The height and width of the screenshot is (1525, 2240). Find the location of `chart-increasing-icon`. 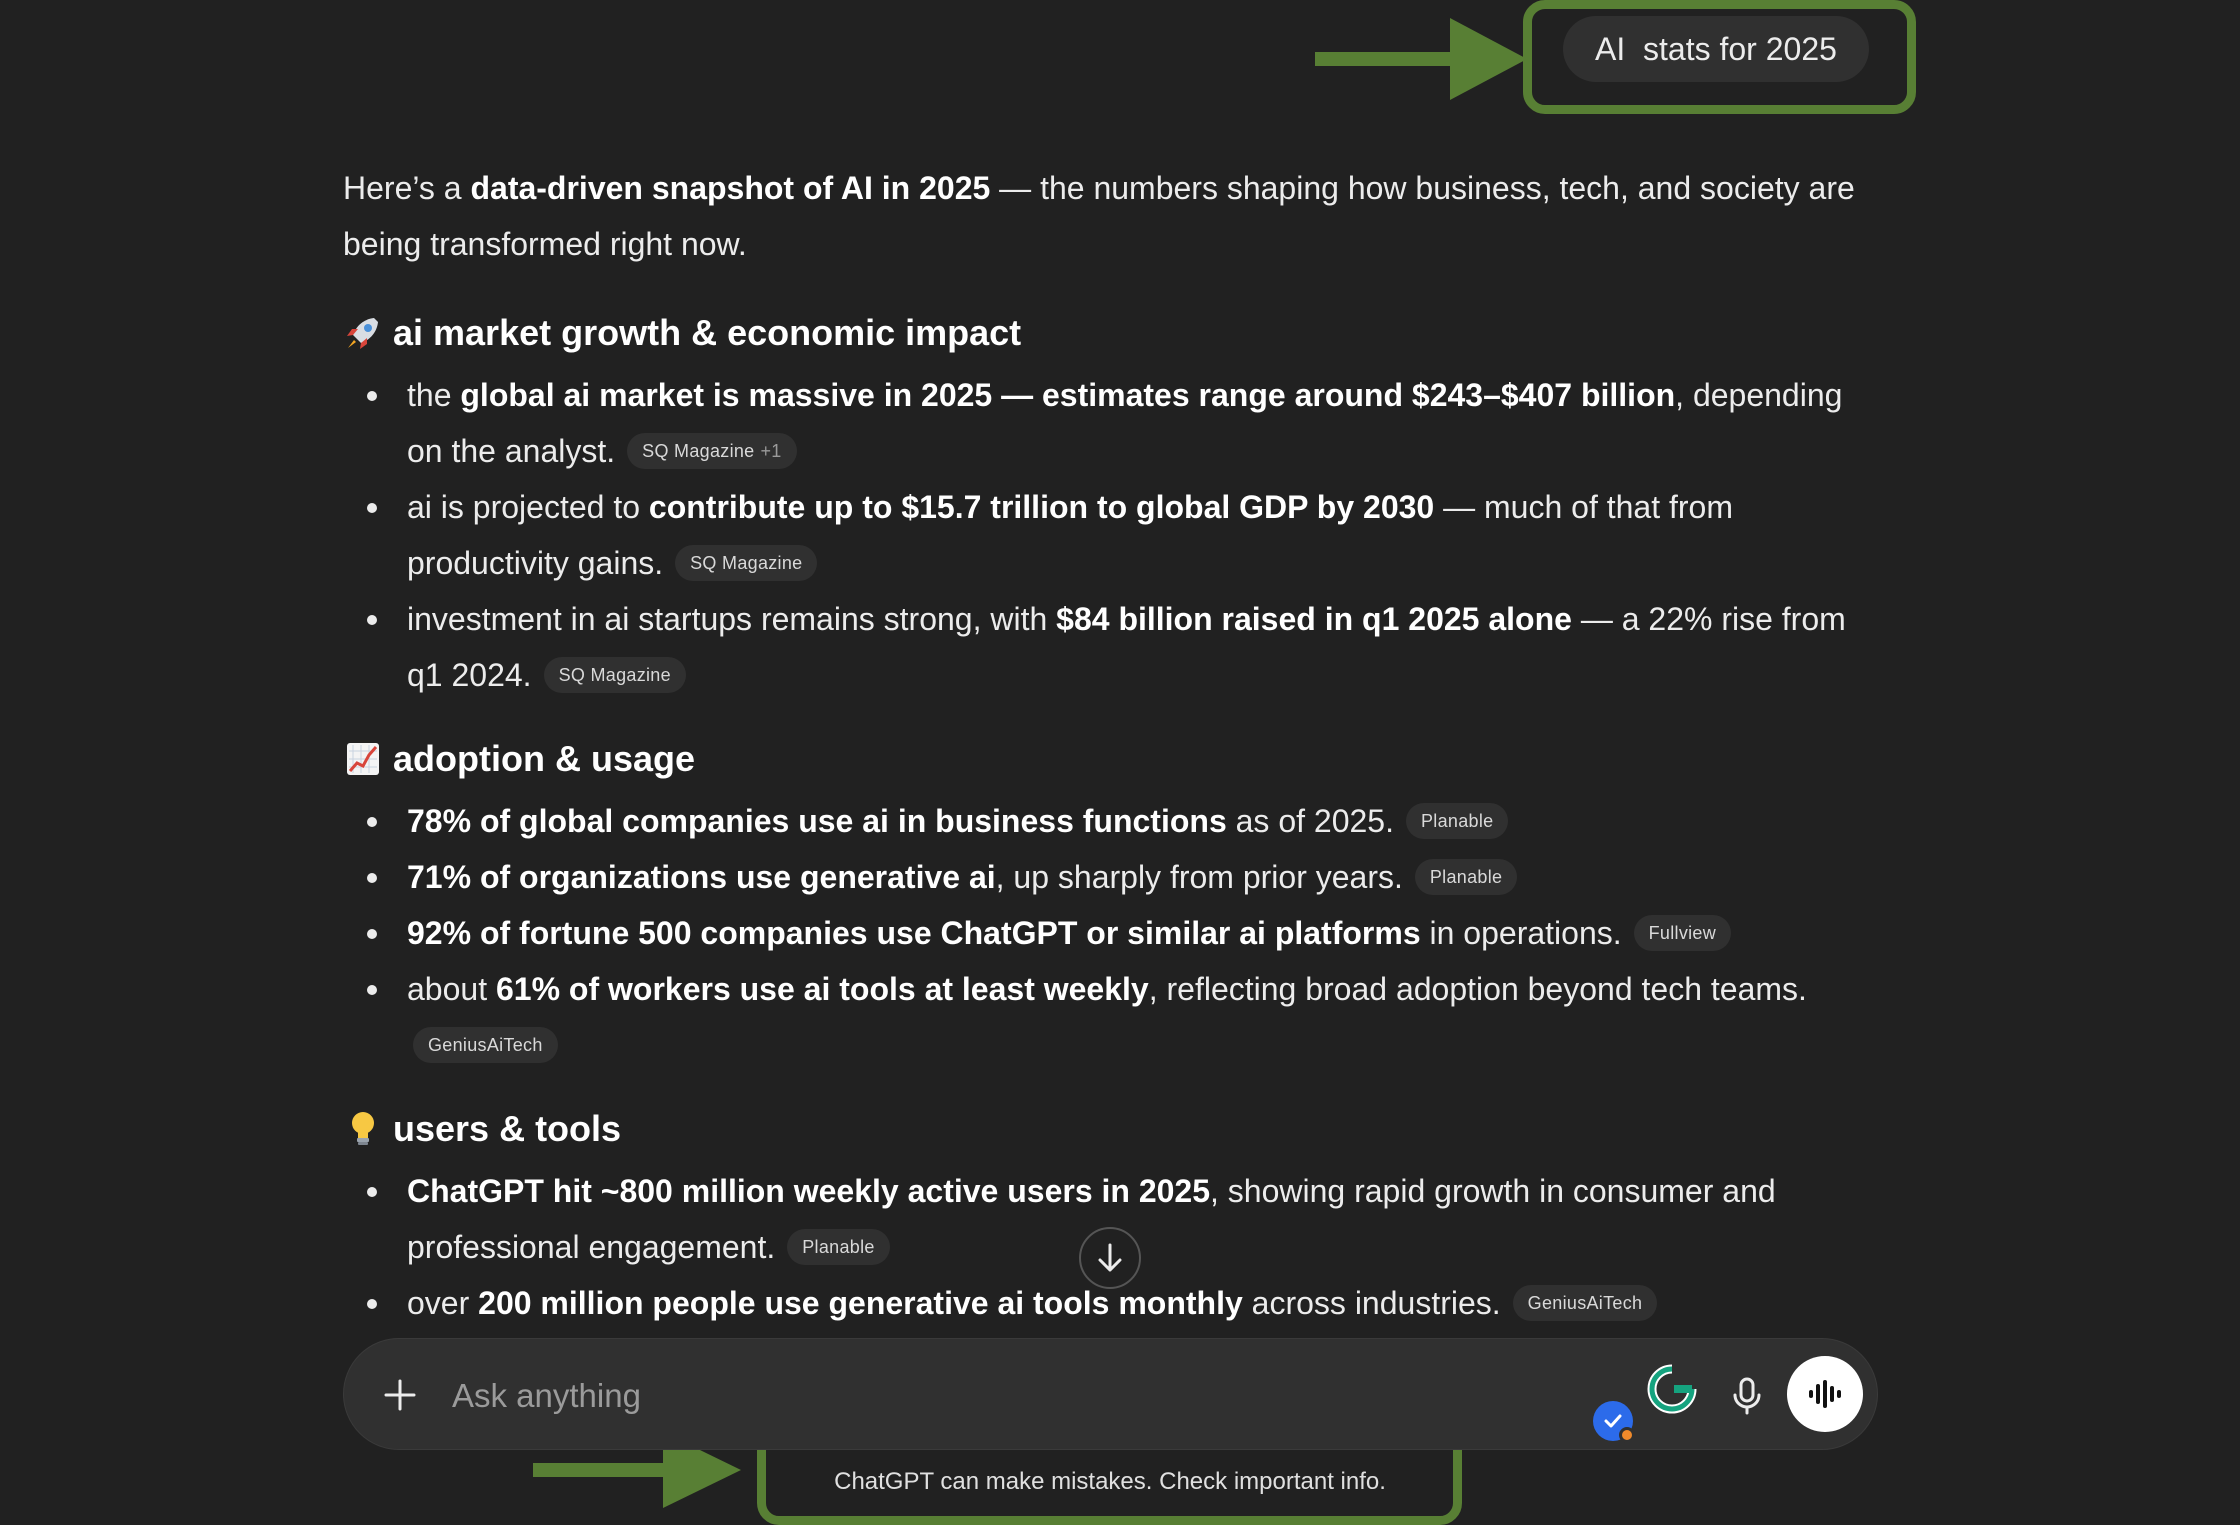

chart-increasing-icon is located at coordinates (363, 759).